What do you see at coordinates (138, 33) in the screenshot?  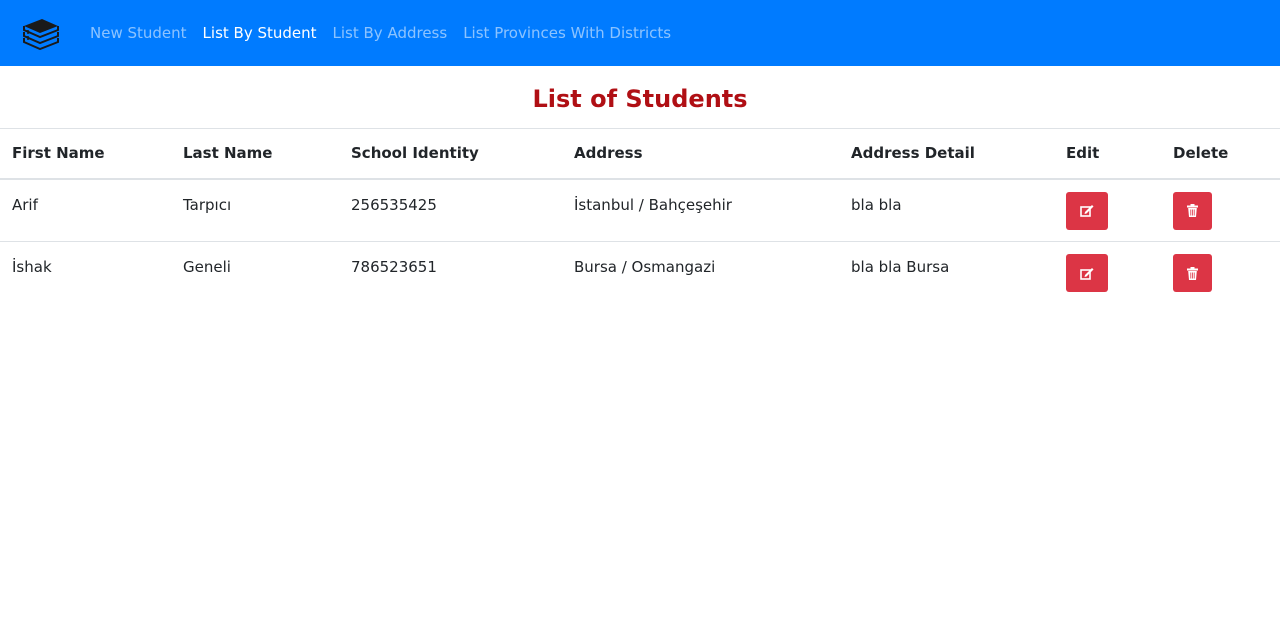 I see `nav-link-new-student: New Student` at bounding box center [138, 33].